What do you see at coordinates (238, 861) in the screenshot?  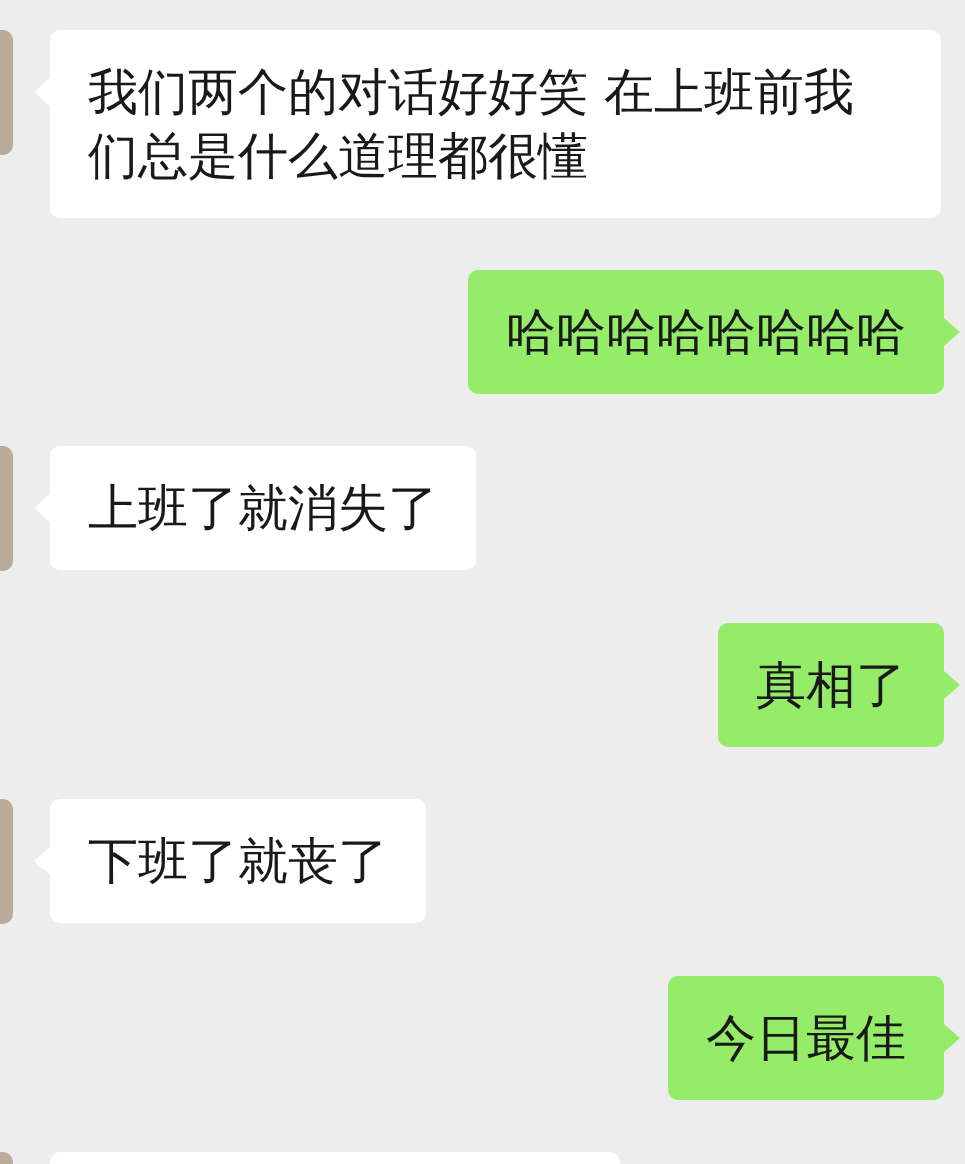 I see `message-bubble: 下班了就丧了` at bounding box center [238, 861].